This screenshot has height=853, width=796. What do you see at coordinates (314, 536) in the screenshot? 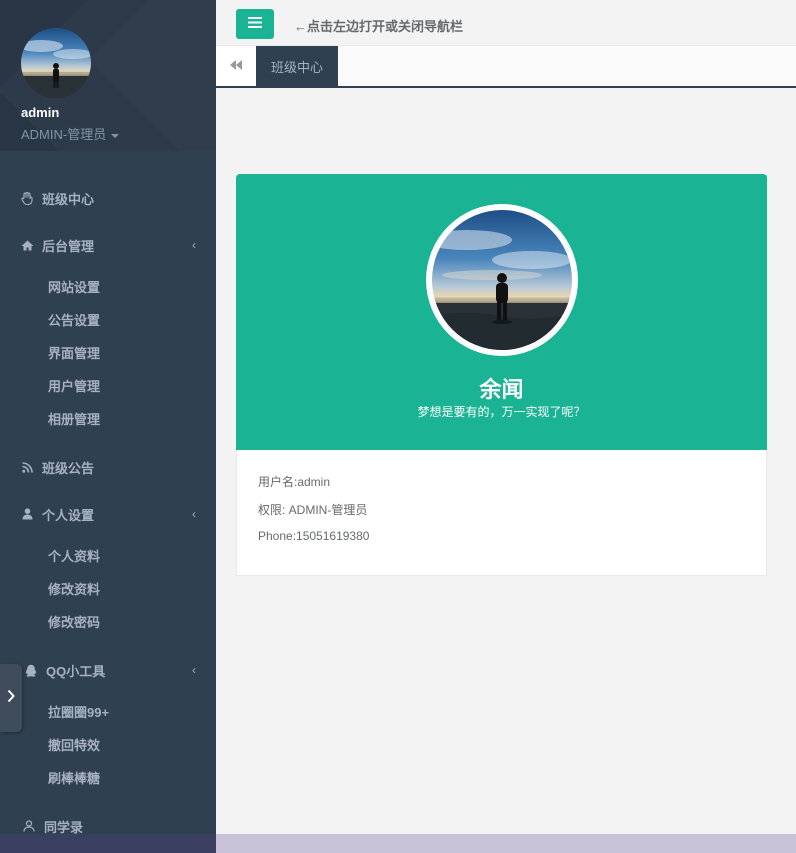
I see `phone-text: Phone:15051619380` at bounding box center [314, 536].